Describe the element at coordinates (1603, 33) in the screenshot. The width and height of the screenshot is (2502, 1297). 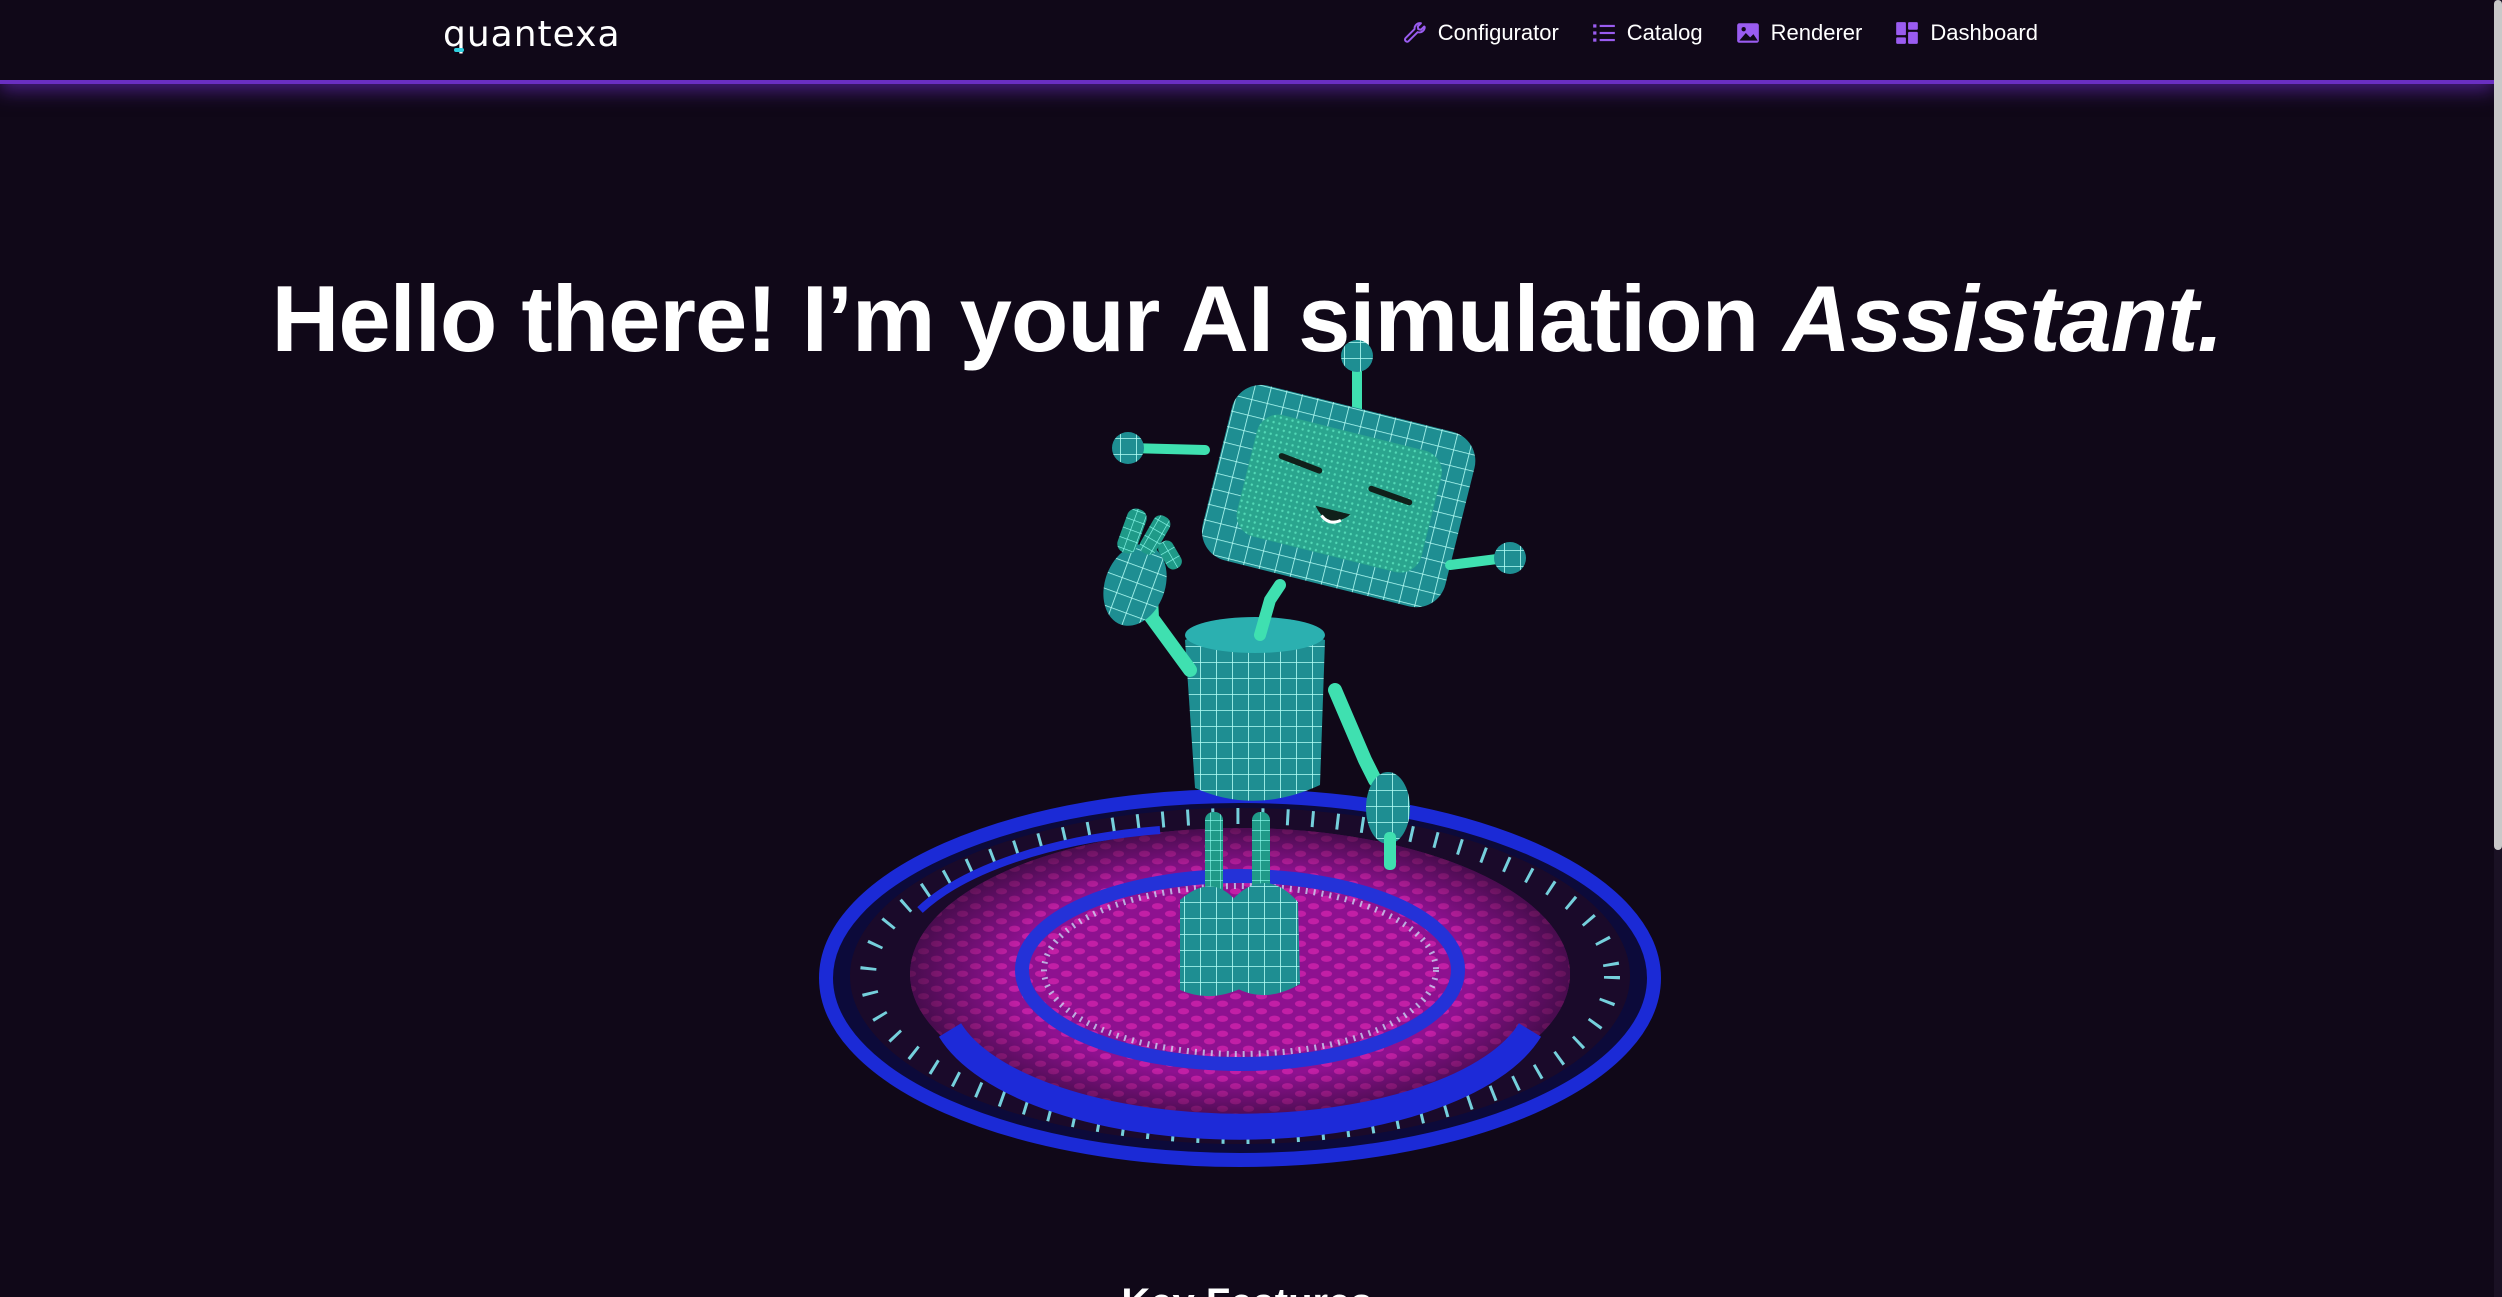
I see `list-icon` at that location.